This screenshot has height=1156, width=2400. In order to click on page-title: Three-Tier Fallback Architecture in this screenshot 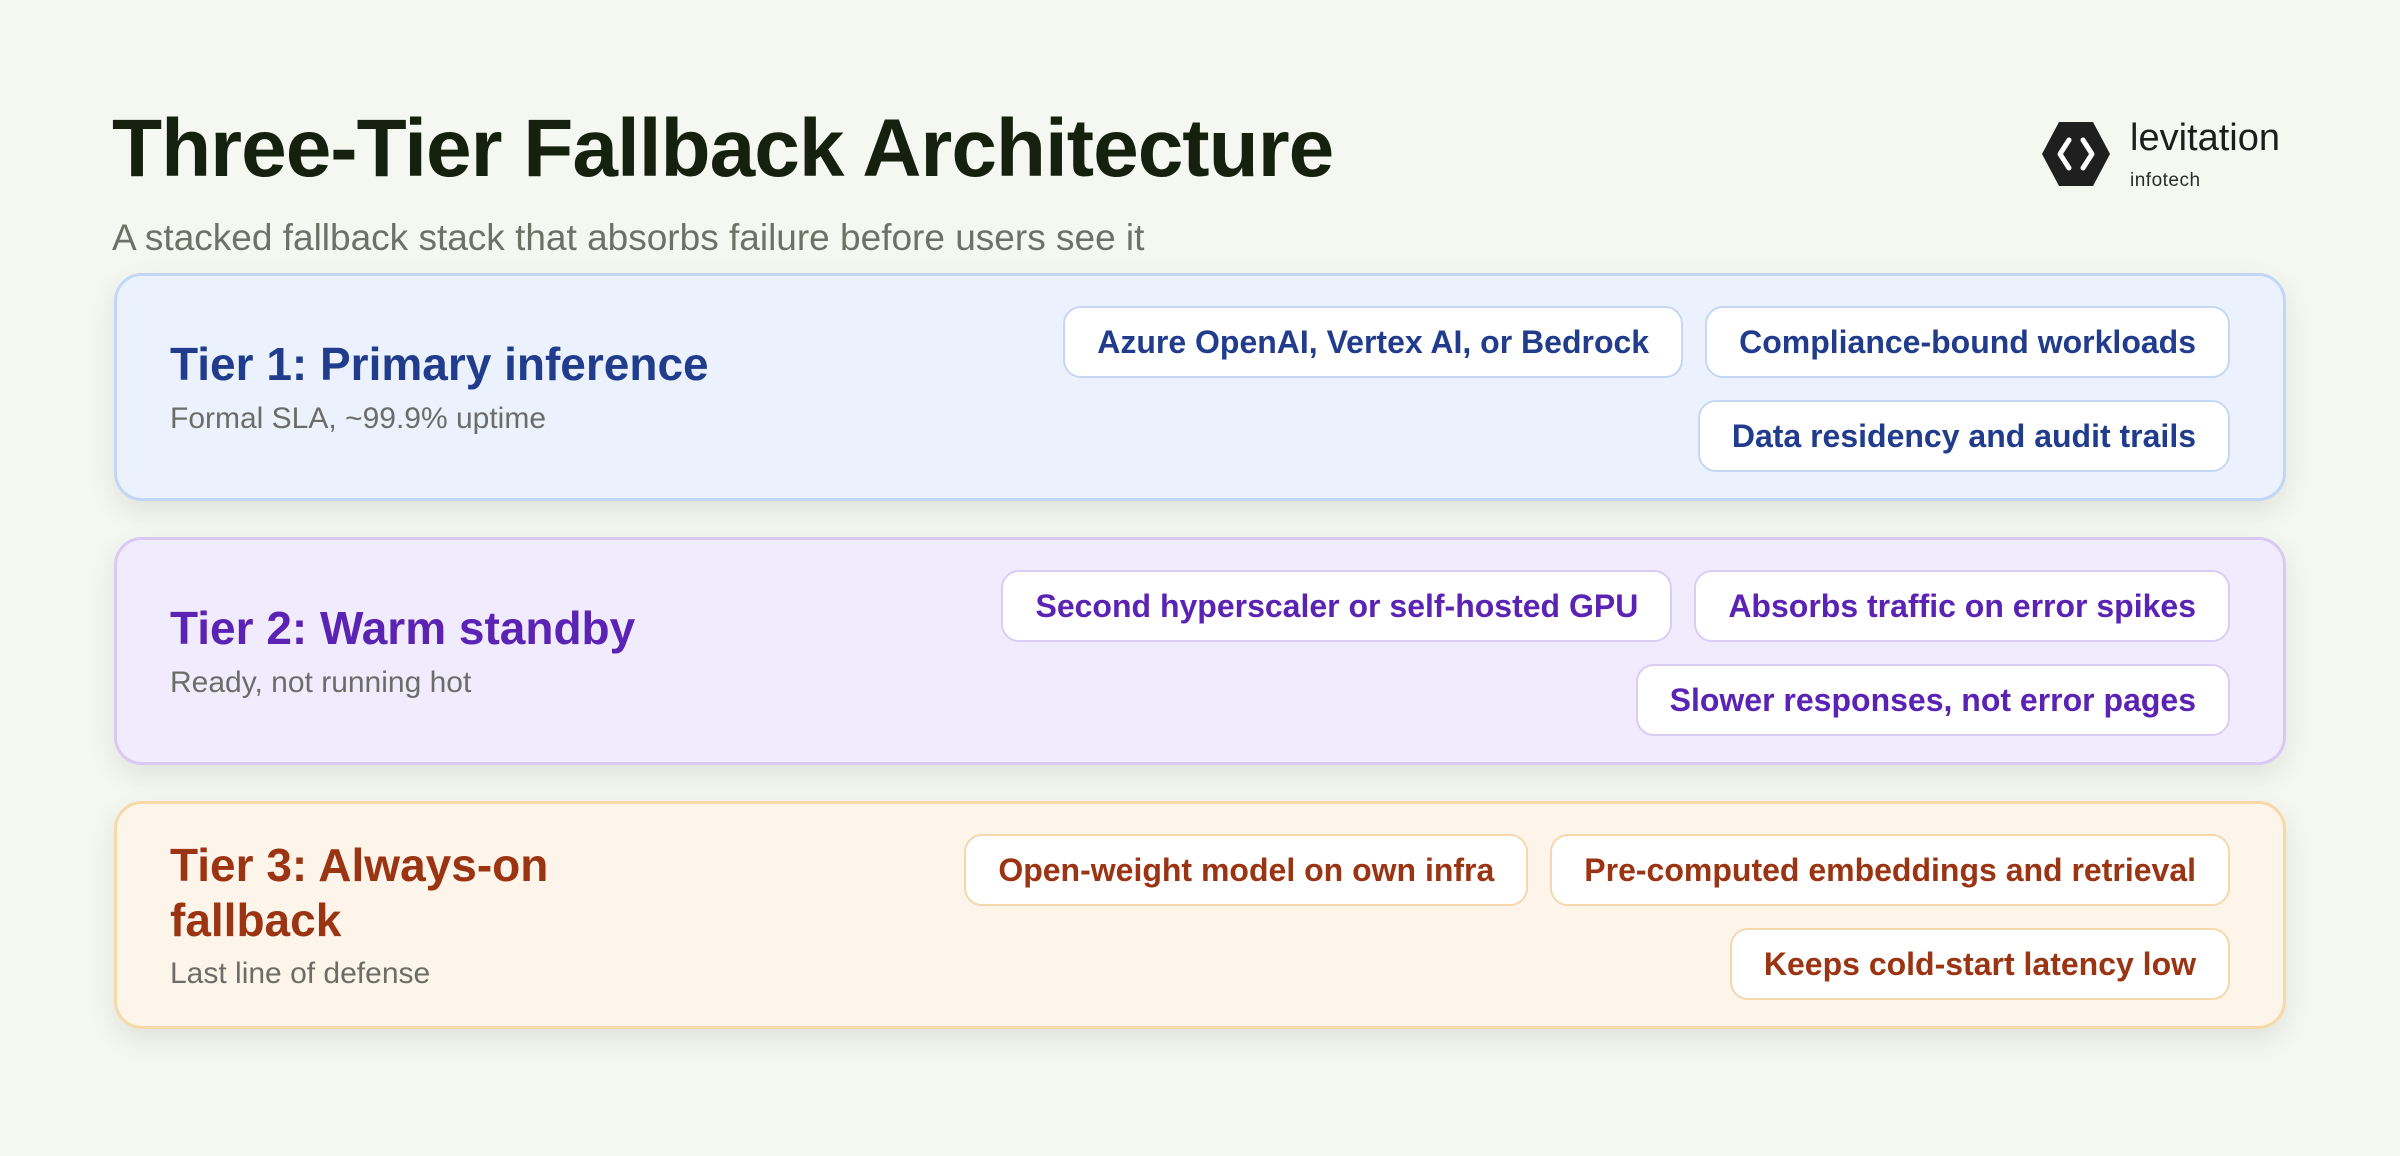, I will do `click(723, 148)`.